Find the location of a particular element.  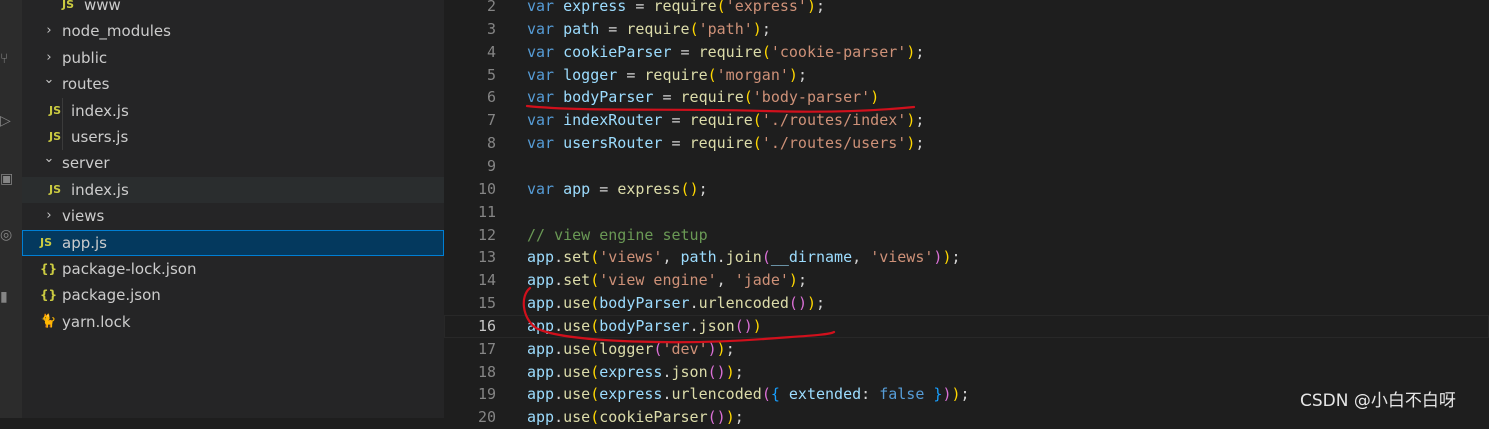

code-line: 2 var express = require('express'); is located at coordinates (966, 9).